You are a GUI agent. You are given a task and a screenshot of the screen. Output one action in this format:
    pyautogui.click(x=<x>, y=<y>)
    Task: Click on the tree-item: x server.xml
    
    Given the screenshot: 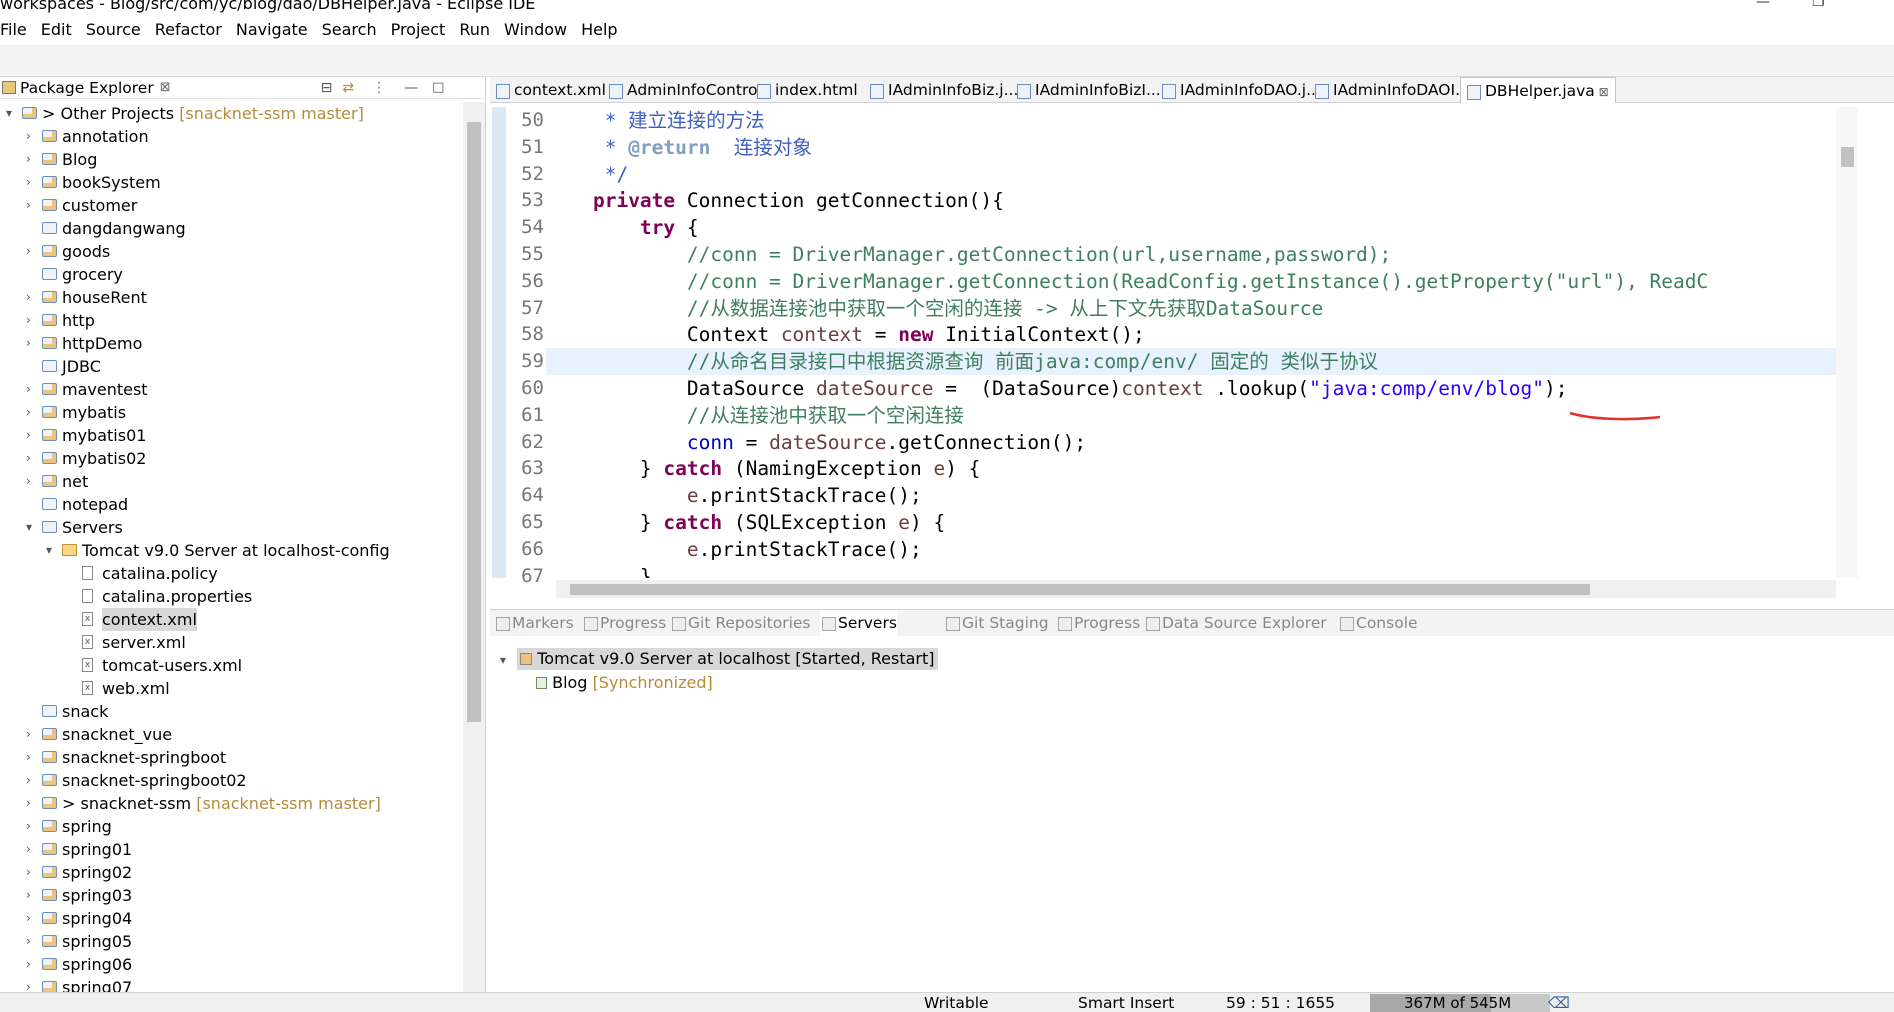 What is the action you would take?
    pyautogui.click(x=231, y=642)
    